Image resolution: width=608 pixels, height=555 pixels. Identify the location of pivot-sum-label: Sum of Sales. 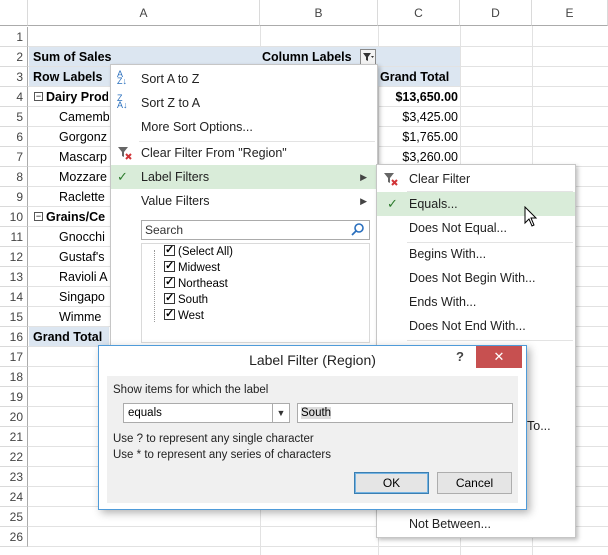
(72, 57).